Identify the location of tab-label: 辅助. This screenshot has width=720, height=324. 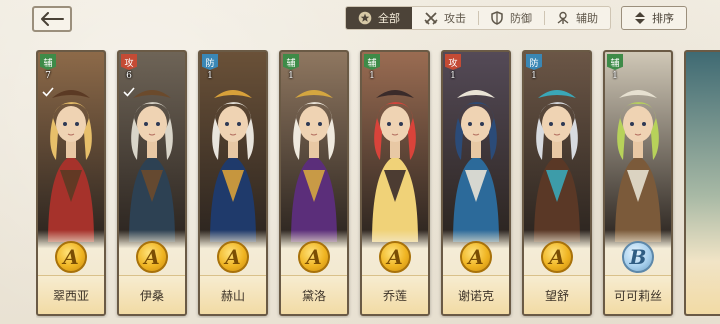
(587, 18).